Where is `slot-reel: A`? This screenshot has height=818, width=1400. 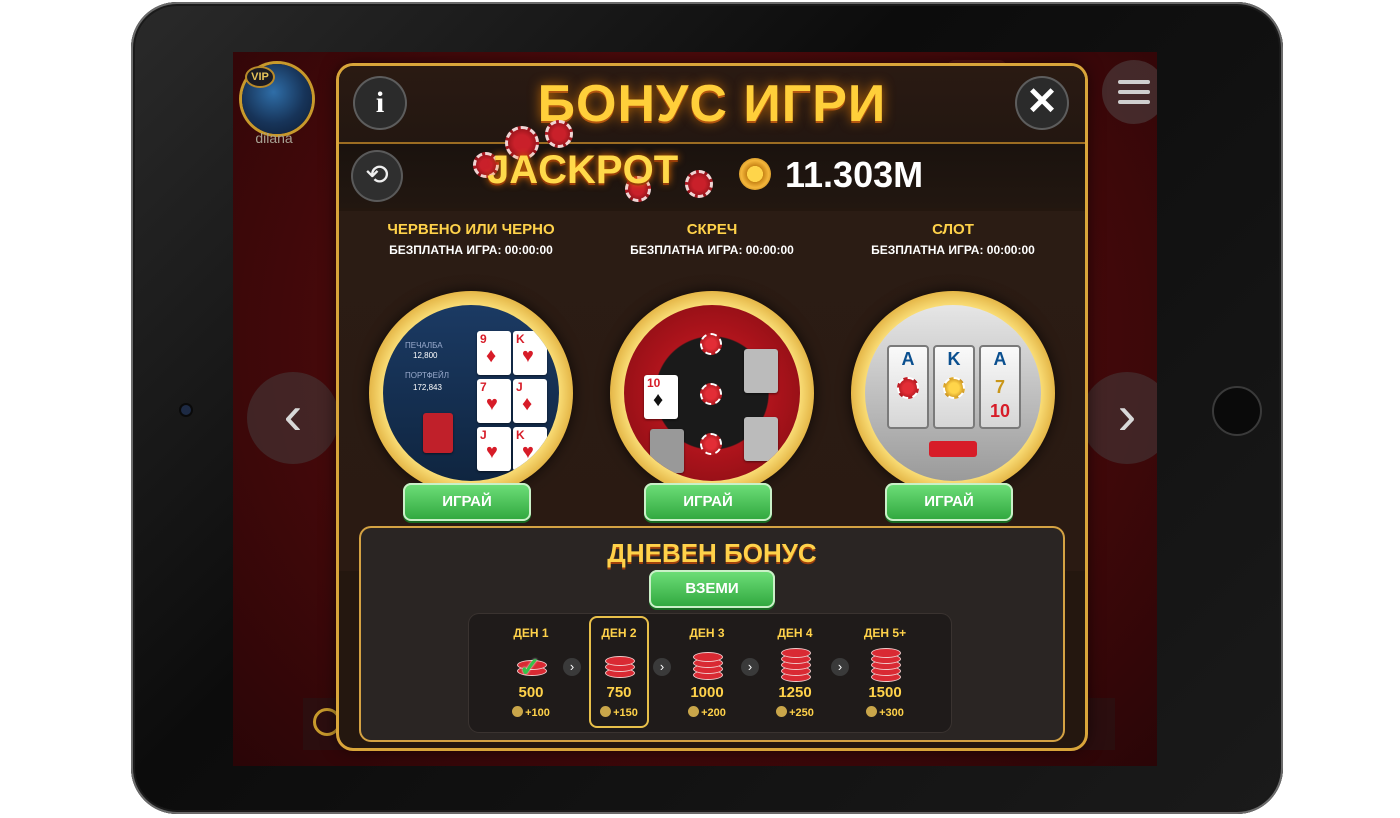
slot-reel: A is located at coordinates (908, 387).